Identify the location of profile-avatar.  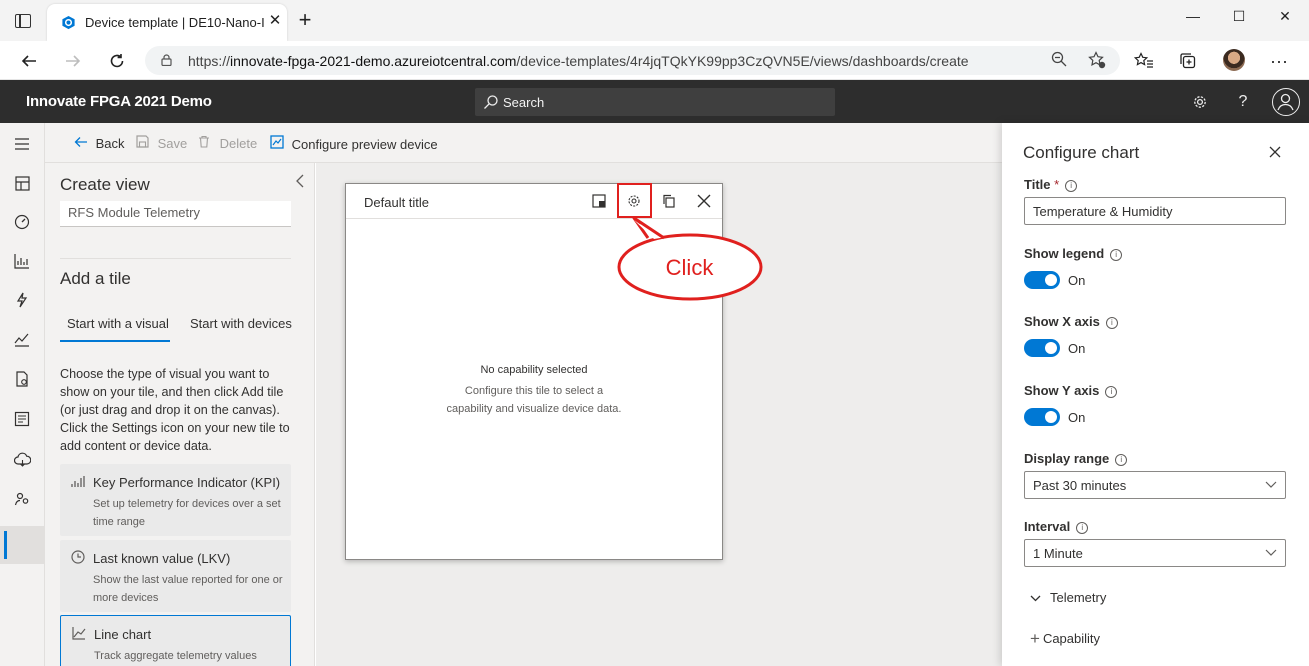
(1234, 60).